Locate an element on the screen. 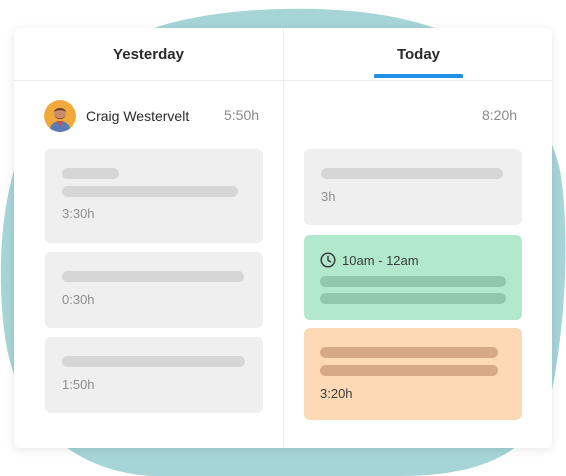 This screenshot has width=566, height=476. time-entry: 1:50h is located at coordinates (154, 375).